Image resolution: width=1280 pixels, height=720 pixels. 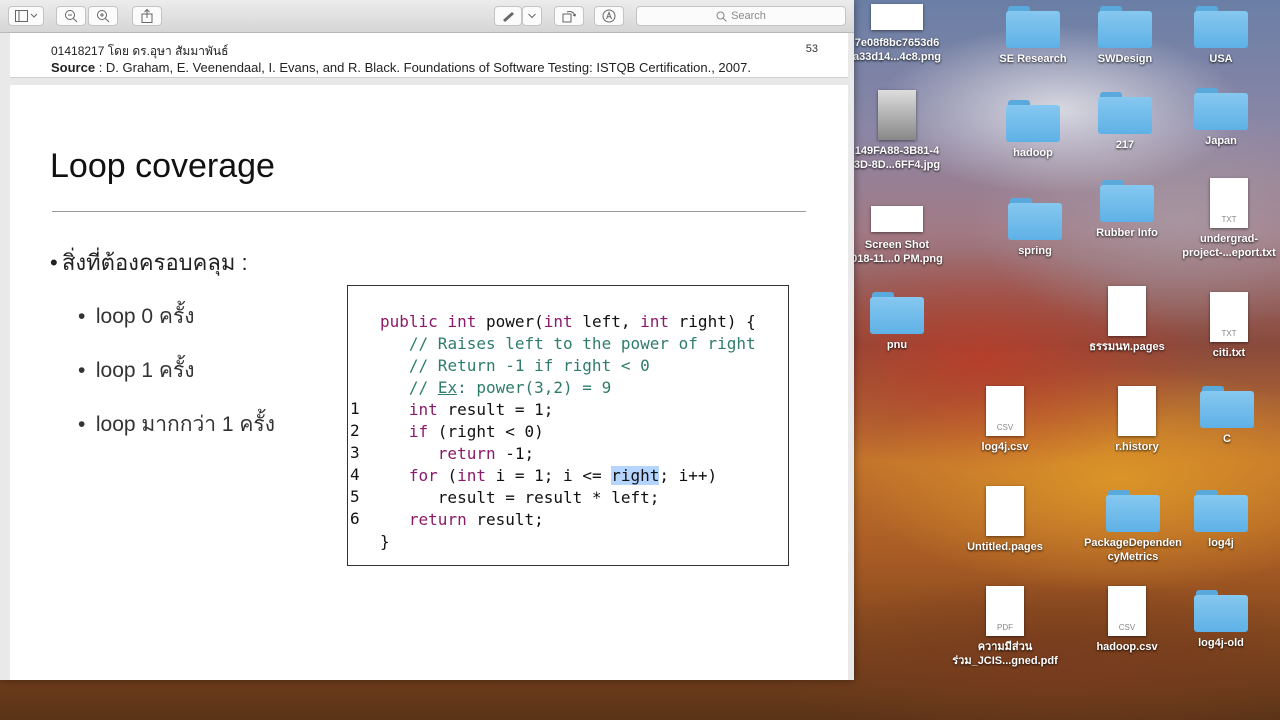 What do you see at coordinates (1221, 643) in the screenshot?
I see `desktop-icon-label: log4j-old` at bounding box center [1221, 643].